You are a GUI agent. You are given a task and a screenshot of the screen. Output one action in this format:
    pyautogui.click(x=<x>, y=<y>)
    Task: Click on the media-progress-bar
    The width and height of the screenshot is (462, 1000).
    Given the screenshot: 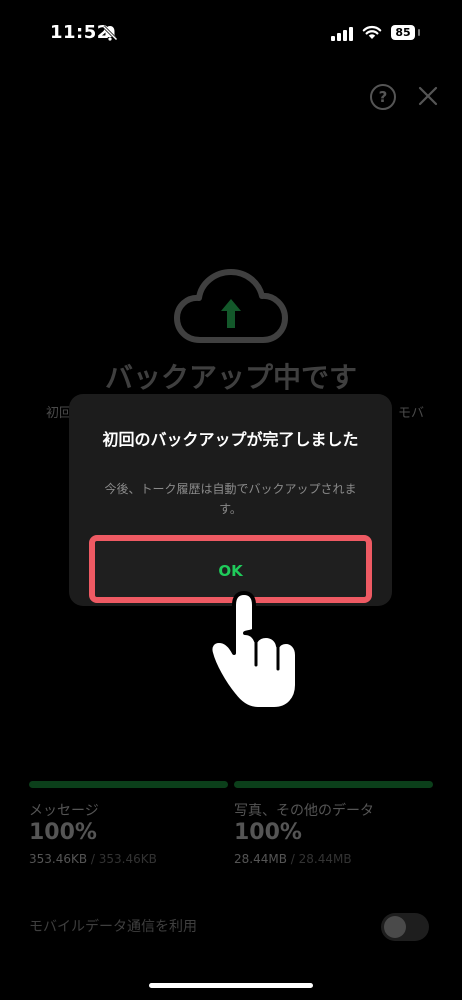 What is the action you would take?
    pyautogui.click(x=333, y=784)
    